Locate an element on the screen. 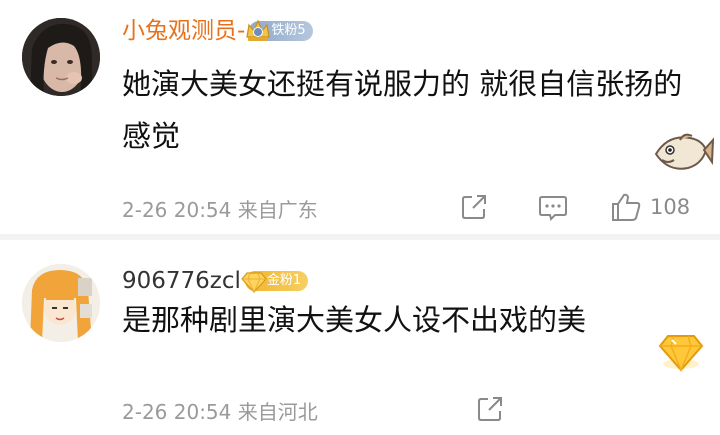  comment-text: 是那种剧里演大美女人设不出戏的美 is located at coordinates (354, 320).